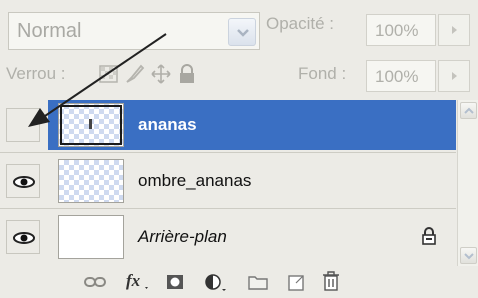 Image resolution: width=478 pixels, height=298 pixels. I want to click on layer-content: ananas, so click(252, 125).